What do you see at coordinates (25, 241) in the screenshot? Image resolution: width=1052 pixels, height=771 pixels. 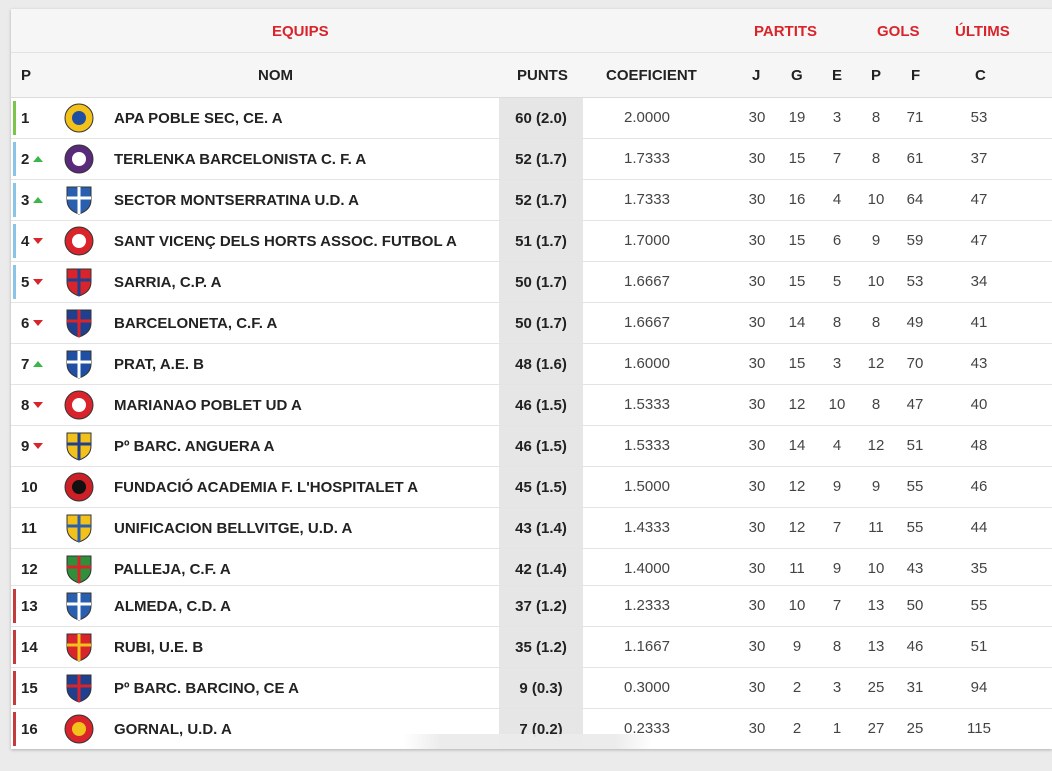 I see `position: 4` at bounding box center [25, 241].